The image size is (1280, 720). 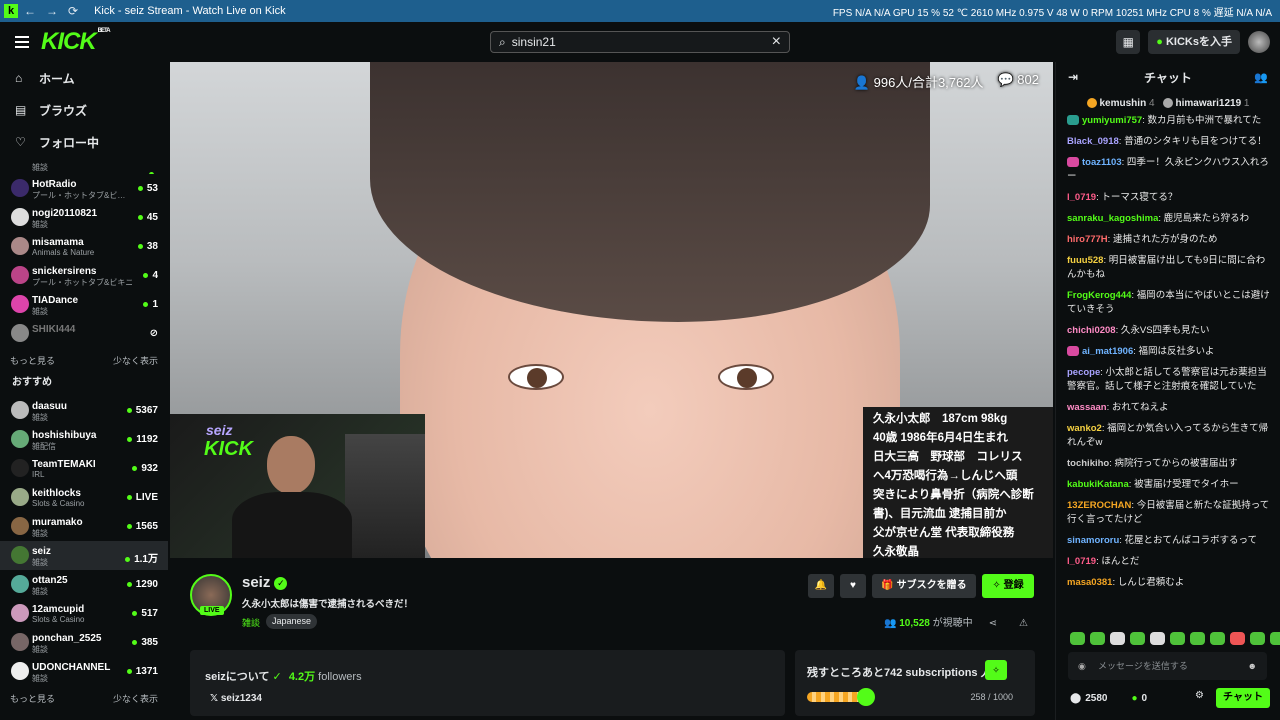 I want to click on nav-item-1: ▤ ブラウズ, so click(x=84, y=110).